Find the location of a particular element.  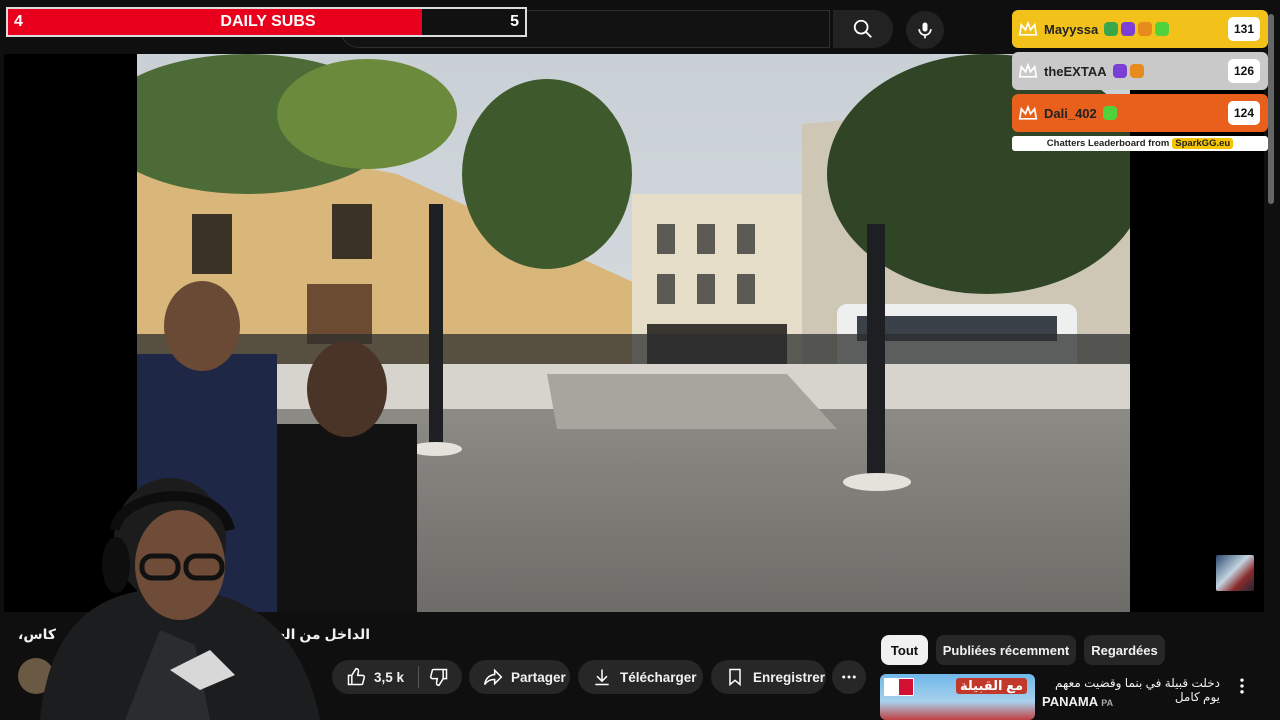

related-channel-name: PANAMA is located at coordinates (1070, 701).